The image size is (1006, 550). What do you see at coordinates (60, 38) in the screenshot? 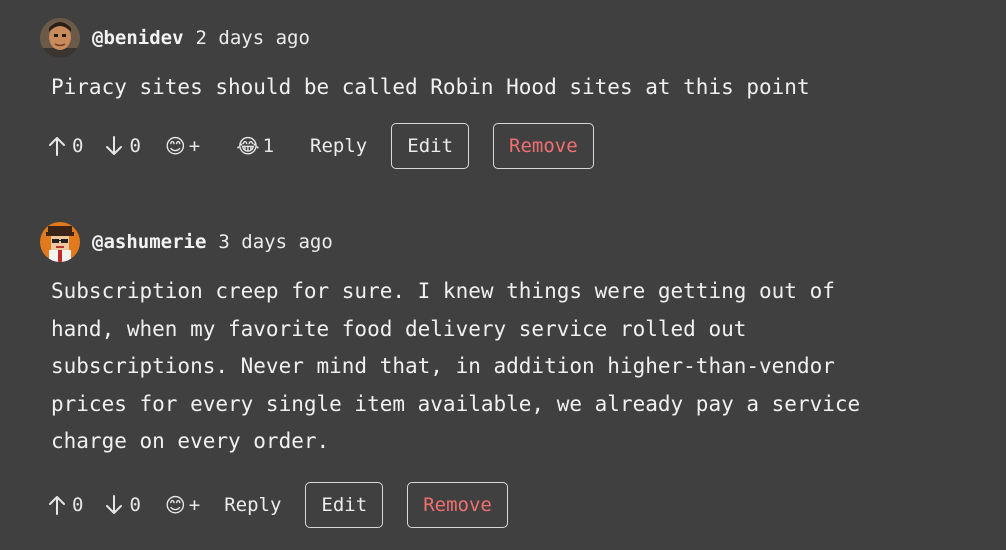
I see `person-avatar-icon` at bounding box center [60, 38].